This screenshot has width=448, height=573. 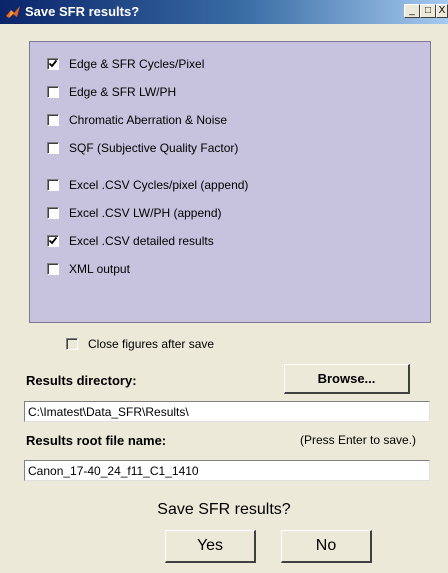 I want to click on option-edge-sfr-lw-ph: Edge & SFR LW/PH, so click(x=111, y=92).